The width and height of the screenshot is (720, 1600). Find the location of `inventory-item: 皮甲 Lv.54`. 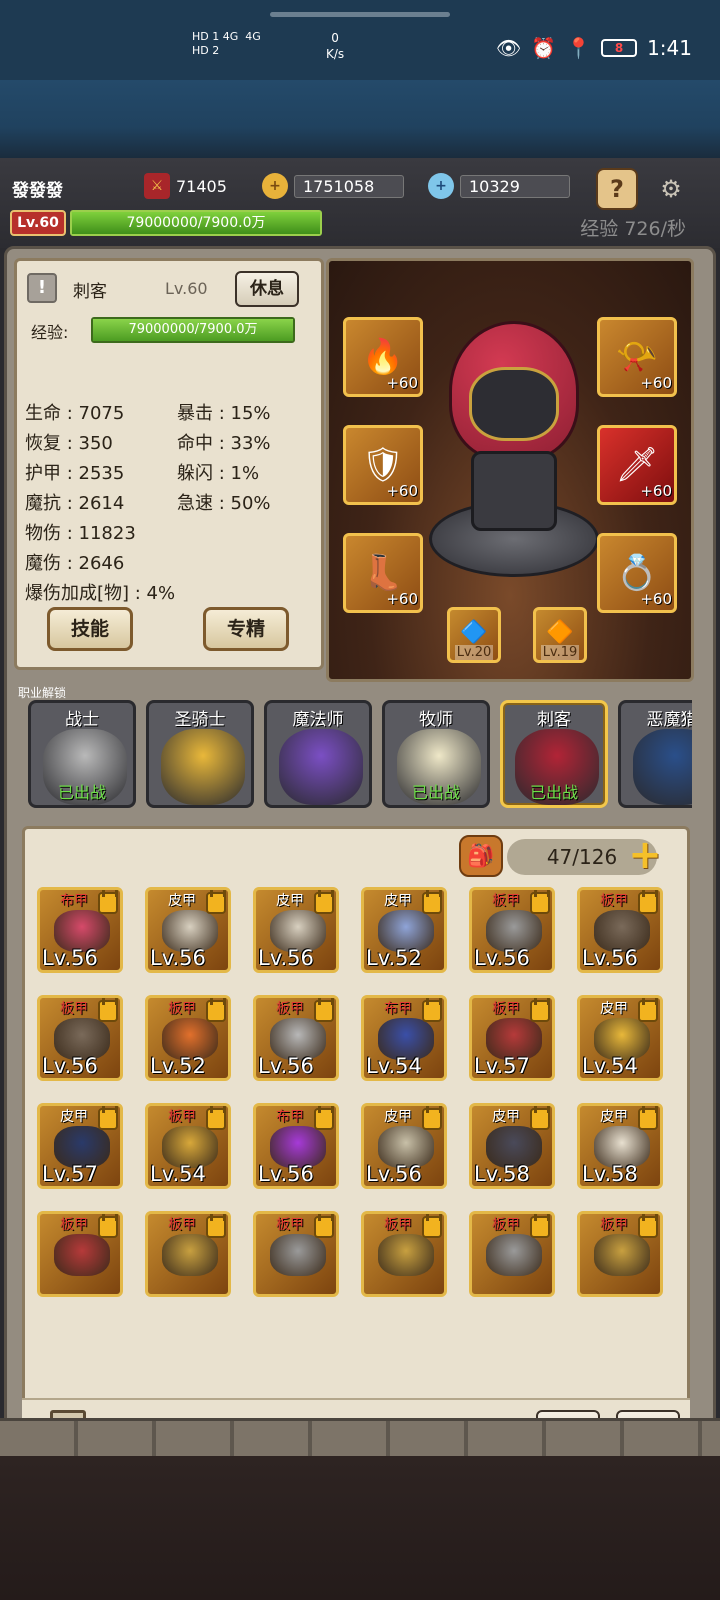

inventory-item: 皮甲 Lv.54 is located at coordinates (620, 1038).